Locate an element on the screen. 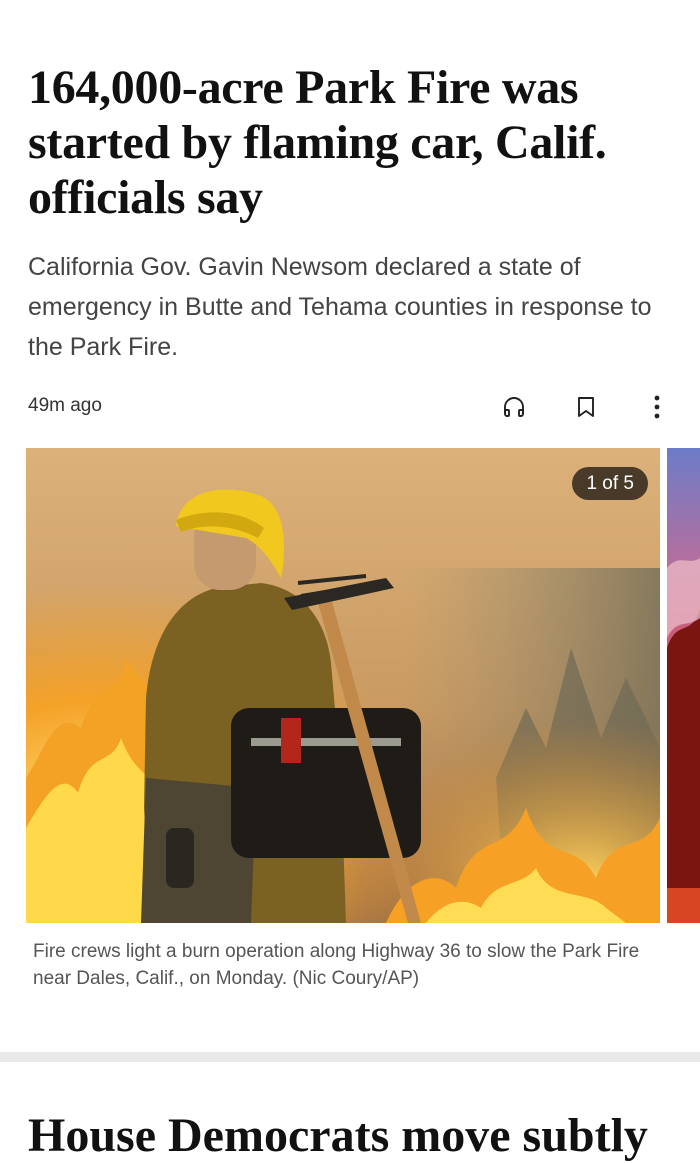 This screenshot has width=700, height=1163. sunset-forest-photo is located at coordinates (683, 685).